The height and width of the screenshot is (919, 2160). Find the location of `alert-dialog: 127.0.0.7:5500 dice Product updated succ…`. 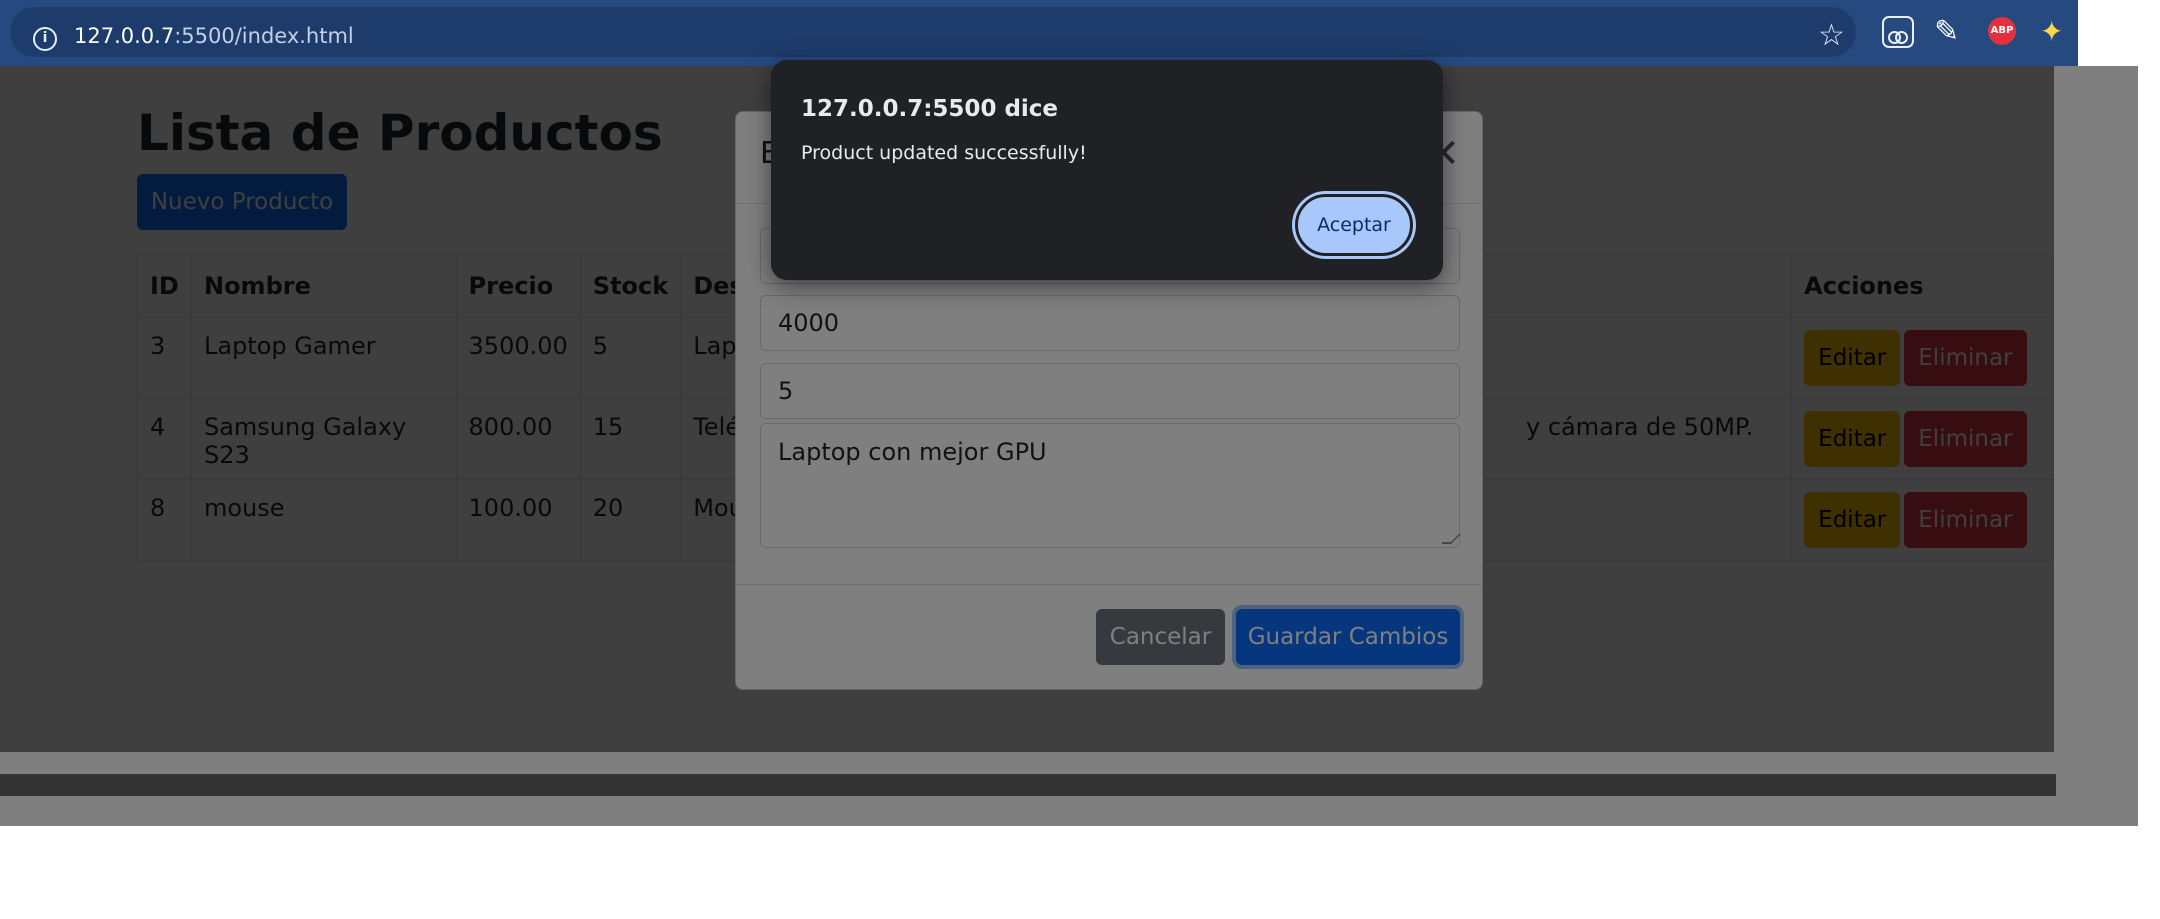

alert-dialog: 127.0.0.7:5500 dice Product updated succ… is located at coordinates (1107, 170).